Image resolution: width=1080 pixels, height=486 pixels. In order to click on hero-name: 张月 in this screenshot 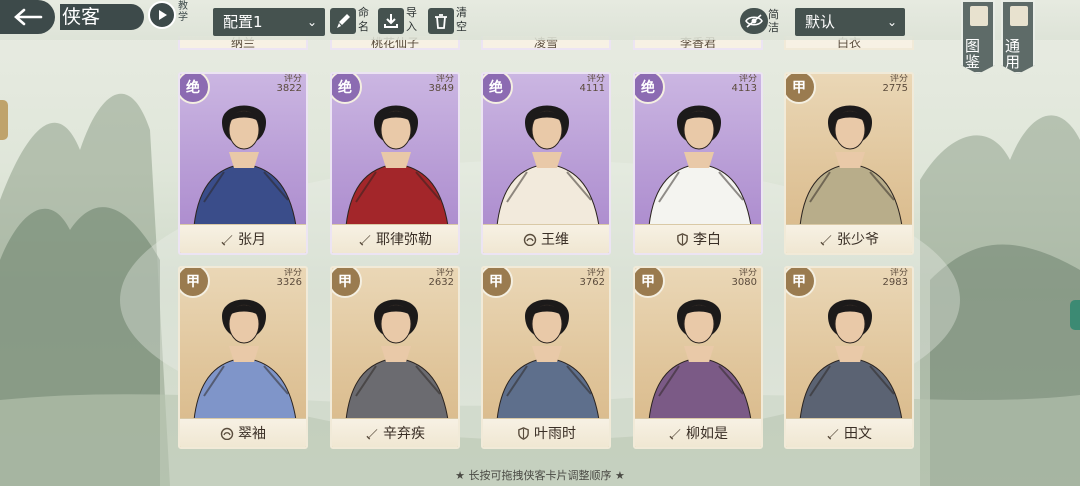, I will do `click(252, 240)`.